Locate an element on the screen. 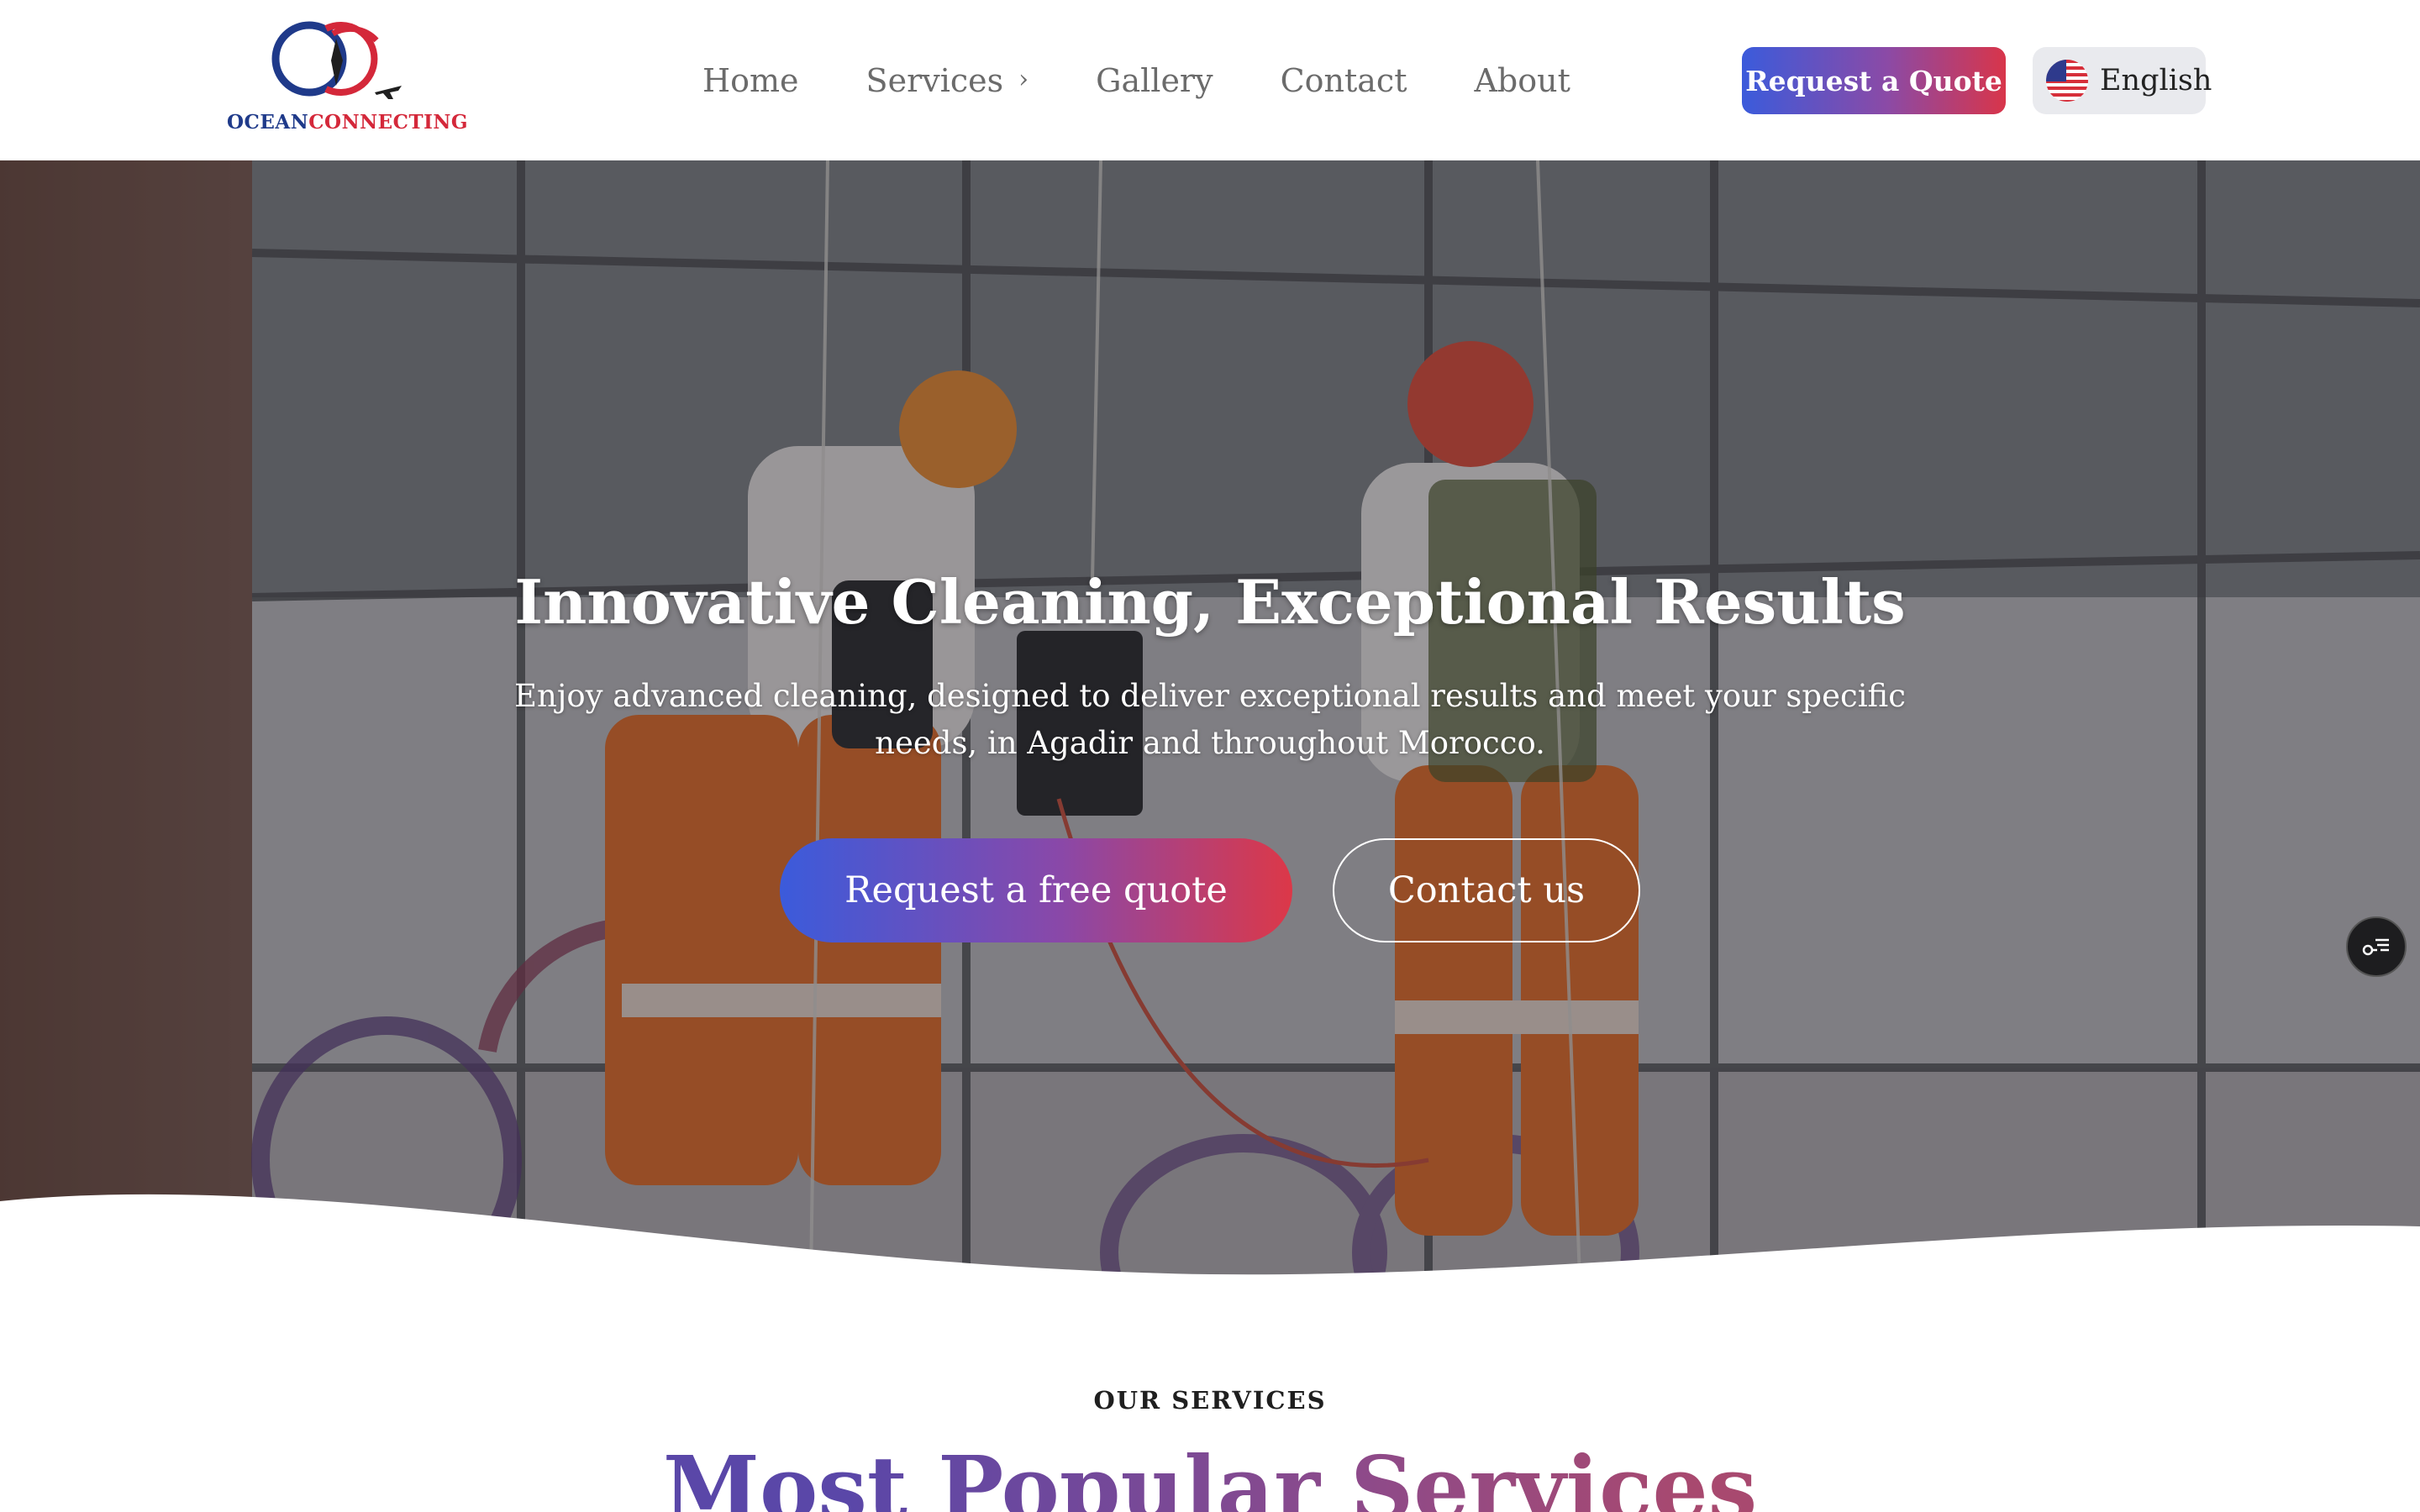 This screenshot has width=2420, height=1512. nav-gallery: Gallery is located at coordinates (1154, 80).